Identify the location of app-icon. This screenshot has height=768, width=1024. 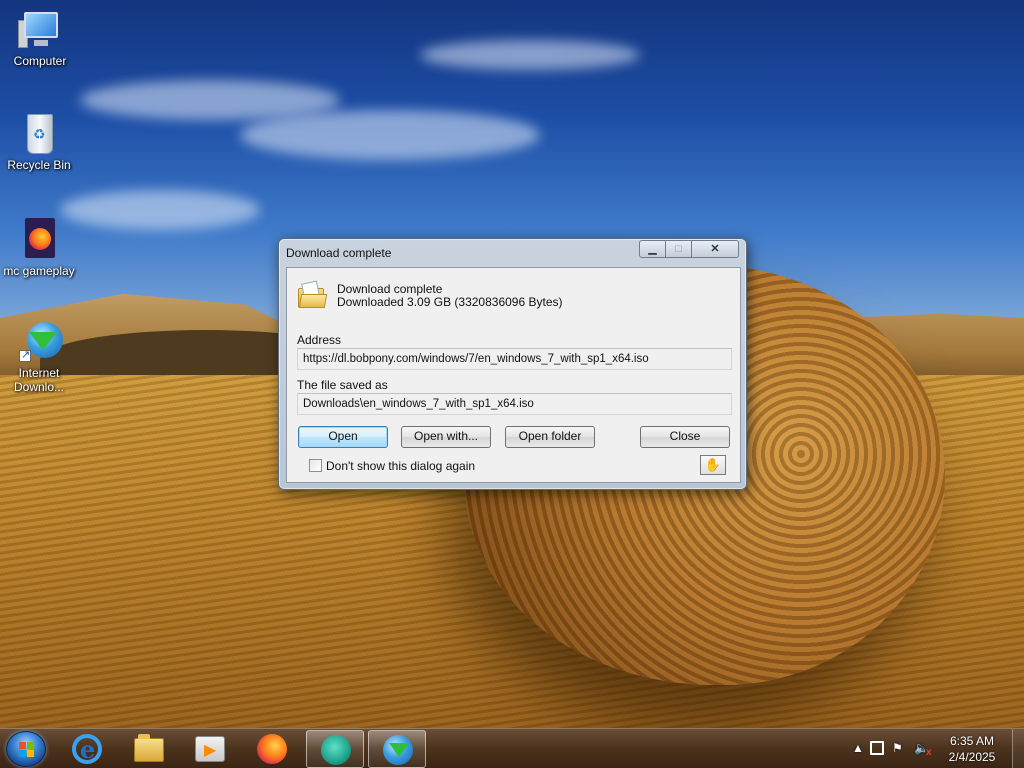
(336, 750).